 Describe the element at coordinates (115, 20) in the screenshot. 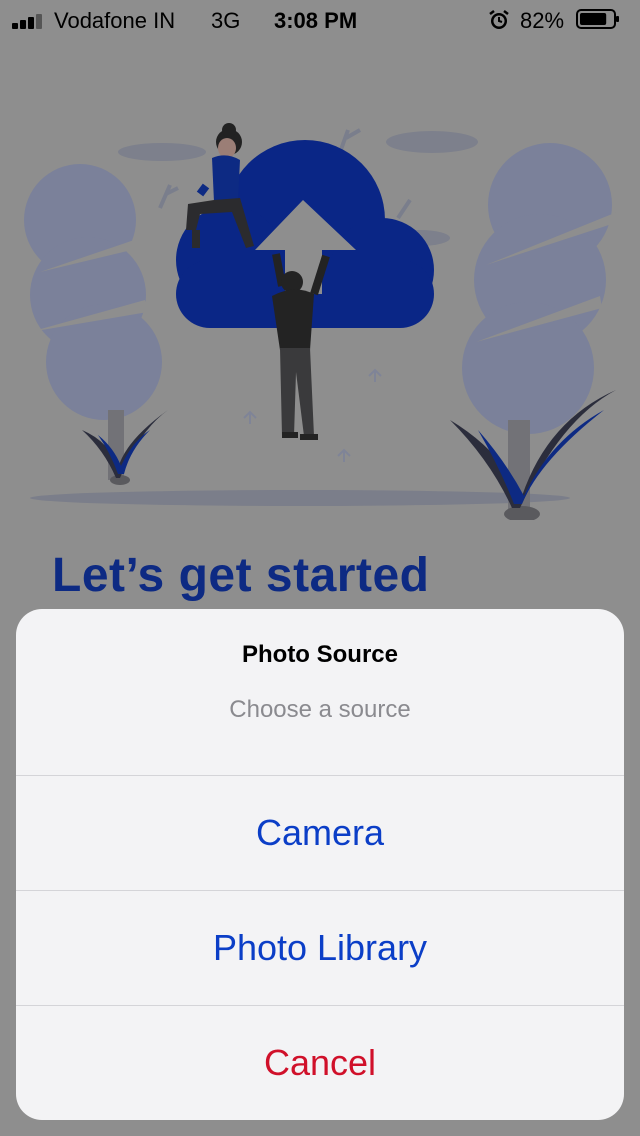

I see `carrier-name: Vodafone IN` at that location.